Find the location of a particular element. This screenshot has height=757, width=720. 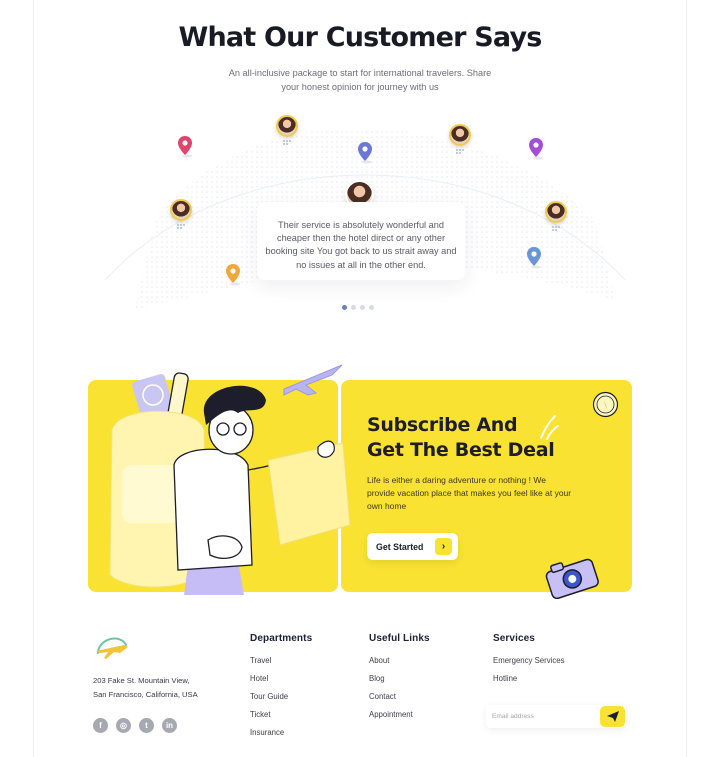

sparkle-decoration-icon is located at coordinates (549, 427).